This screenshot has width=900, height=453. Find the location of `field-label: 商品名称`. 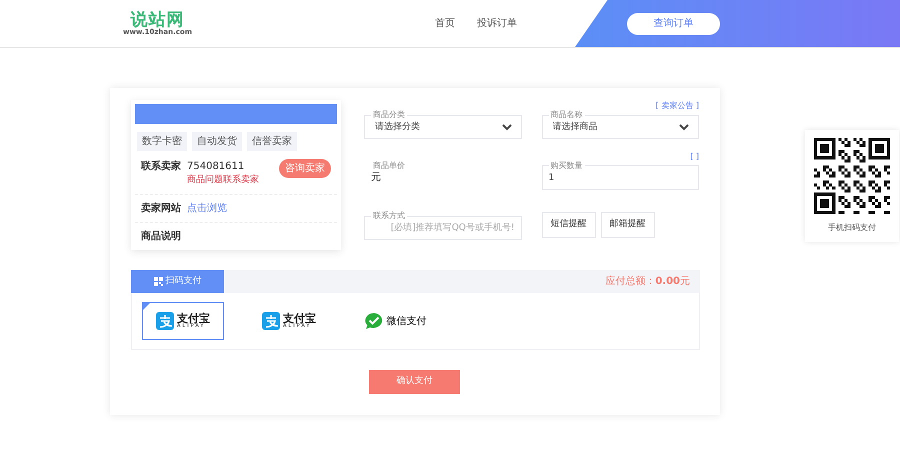

field-label: 商品名称 is located at coordinates (567, 115).